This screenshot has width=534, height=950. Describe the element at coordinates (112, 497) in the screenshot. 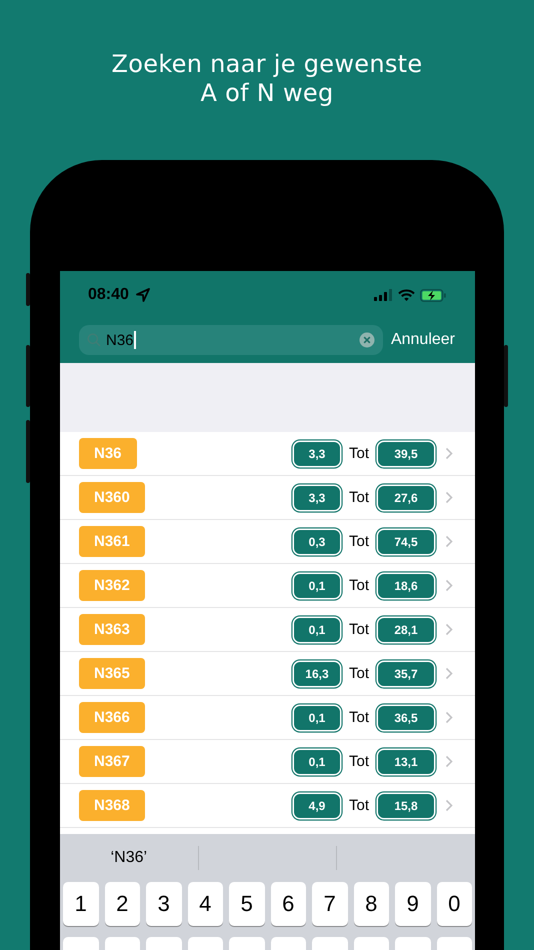

I see `road-badge: N360` at that location.